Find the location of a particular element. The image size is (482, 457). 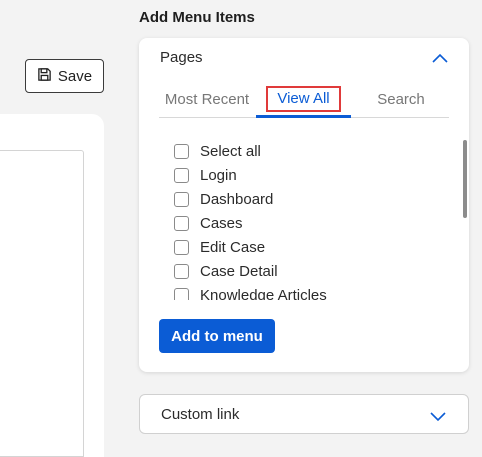

chevron-up-icon is located at coordinates (440, 57).